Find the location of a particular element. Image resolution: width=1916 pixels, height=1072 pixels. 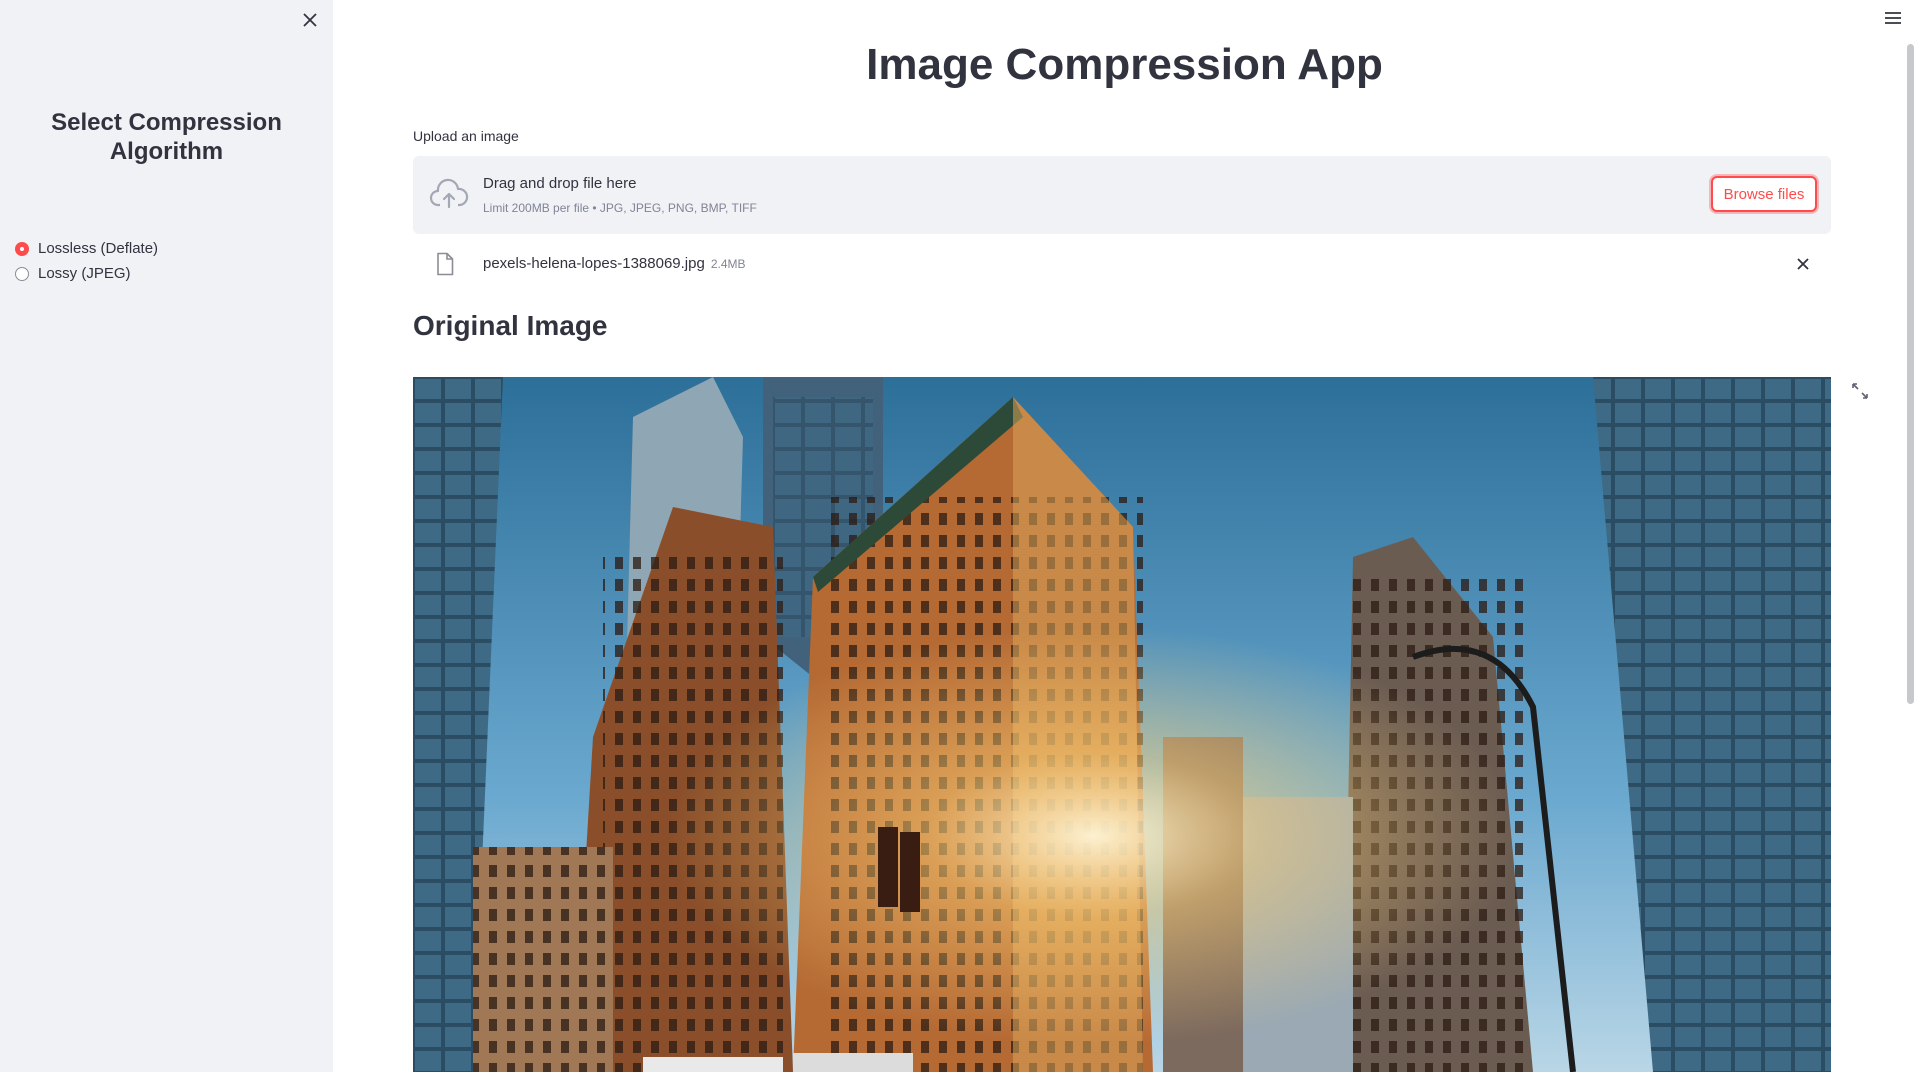

radio-unselected-icon is located at coordinates (22, 273).